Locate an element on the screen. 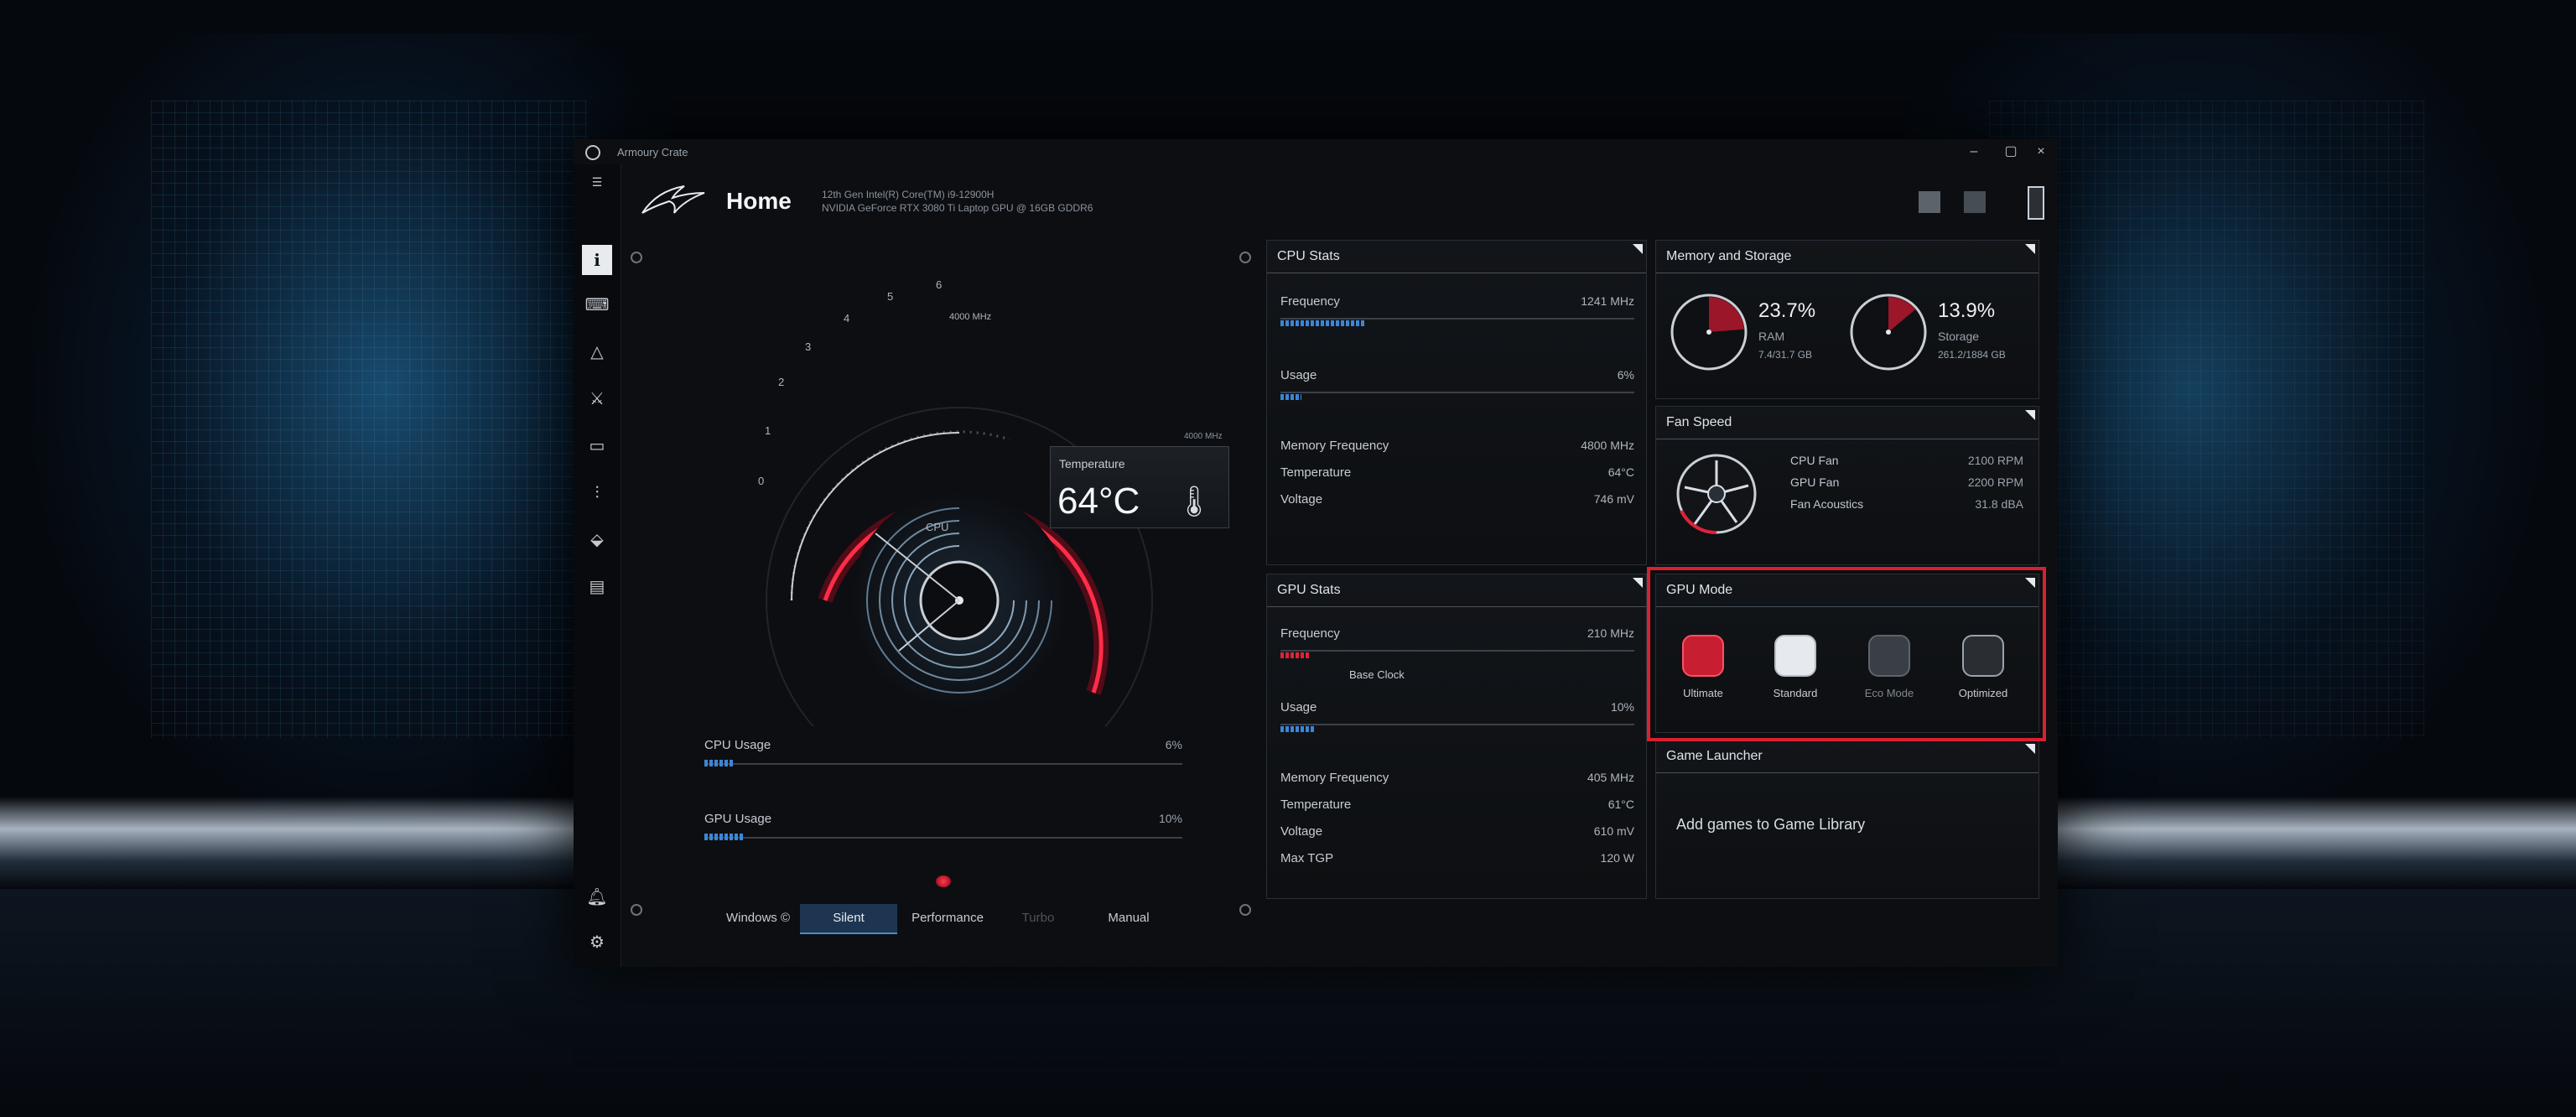 This screenshot has width=2576, height=1117. sidebar-item-home: i is located at coordinates (597, 260).